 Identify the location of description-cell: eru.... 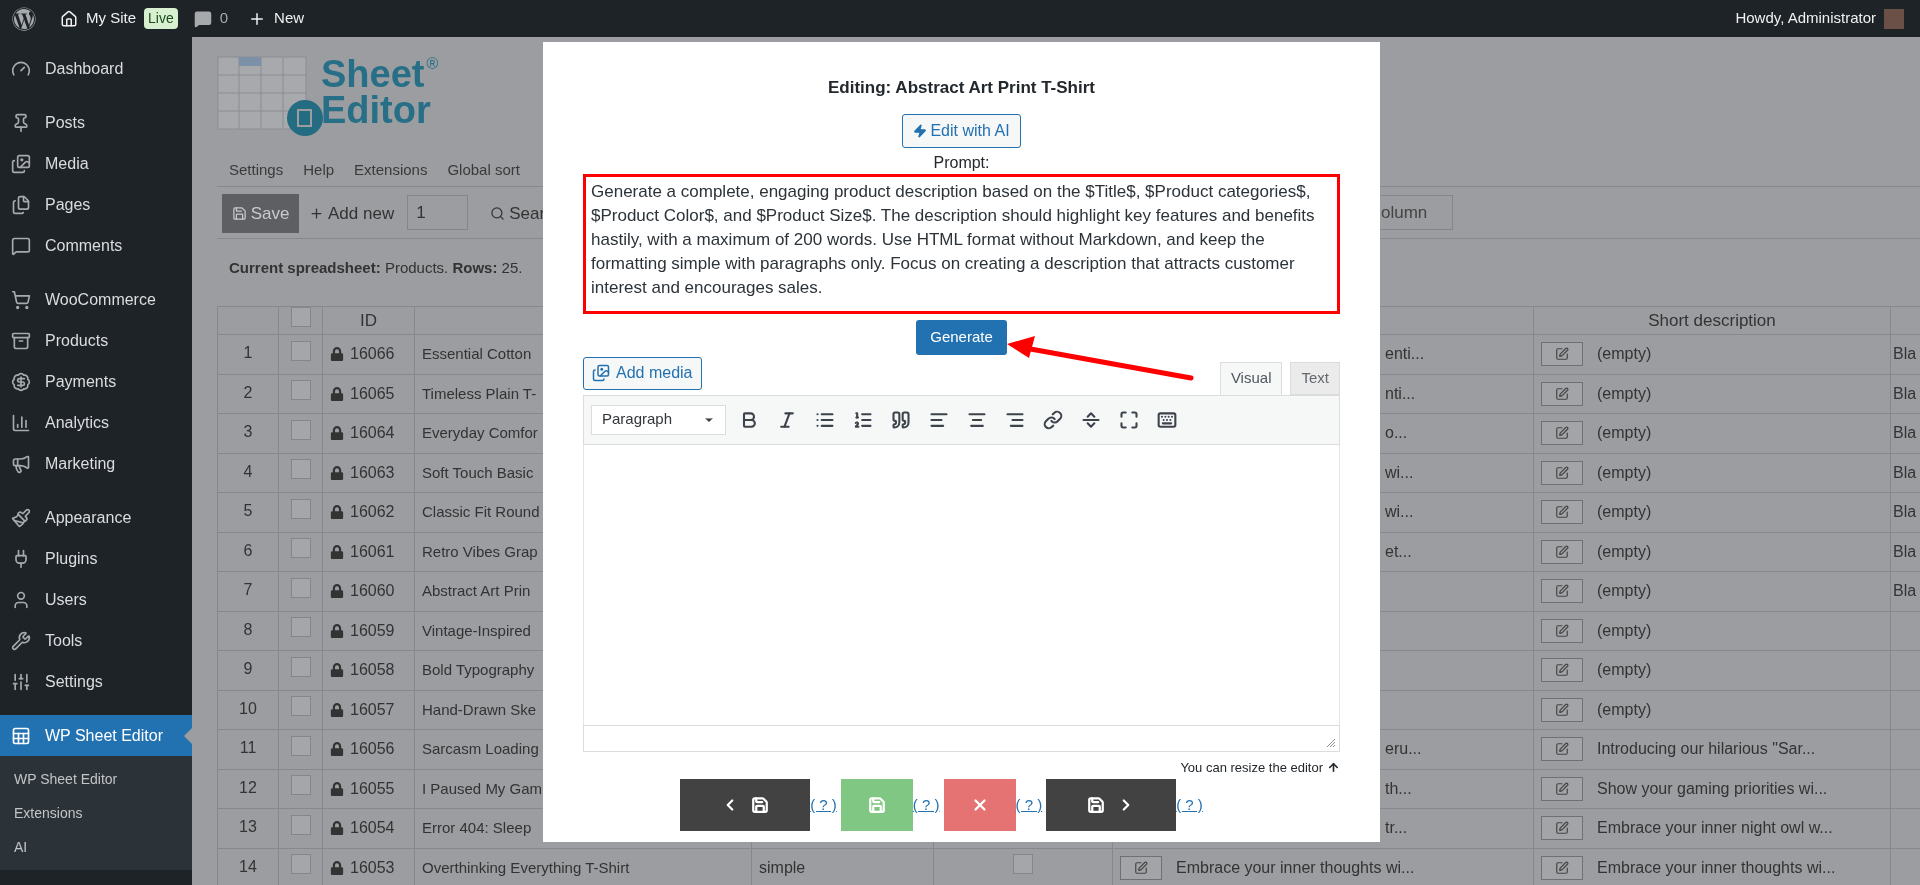
(1403, 749).